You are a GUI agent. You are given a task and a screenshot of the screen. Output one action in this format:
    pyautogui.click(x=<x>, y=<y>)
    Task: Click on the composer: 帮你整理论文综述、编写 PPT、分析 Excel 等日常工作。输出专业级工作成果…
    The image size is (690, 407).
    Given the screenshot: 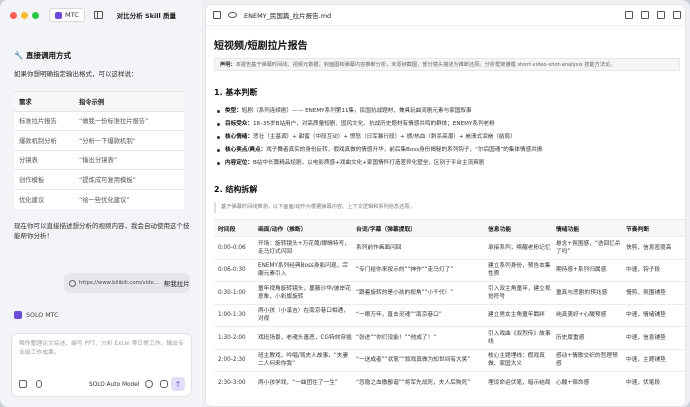 What is the action you would take?
    pyautogui.click(x=101, y=365)
    